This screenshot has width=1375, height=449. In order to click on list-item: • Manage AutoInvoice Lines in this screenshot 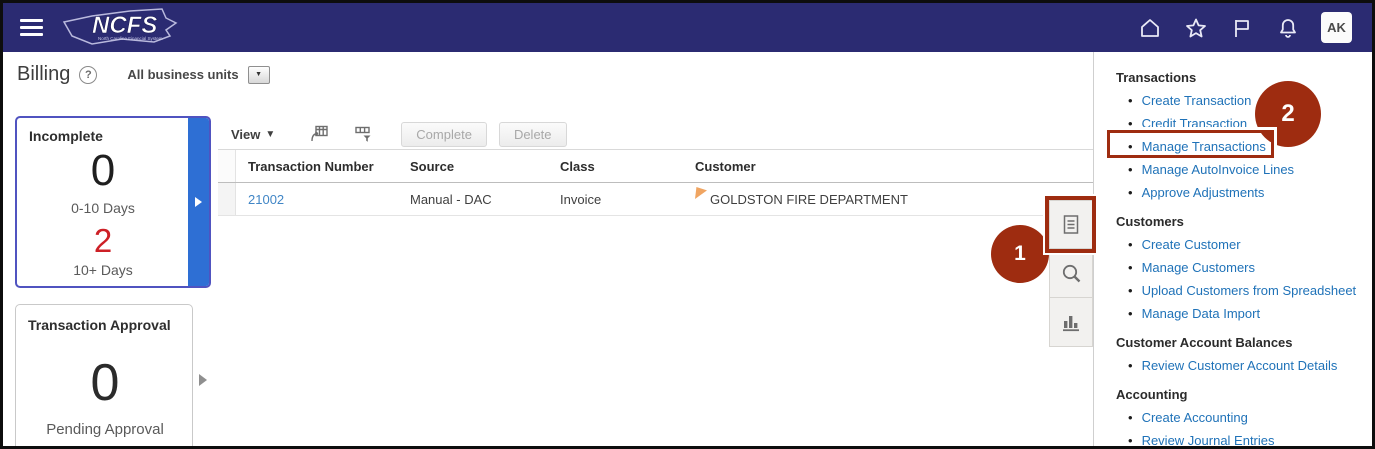, I will do `click(1247, 169)`.